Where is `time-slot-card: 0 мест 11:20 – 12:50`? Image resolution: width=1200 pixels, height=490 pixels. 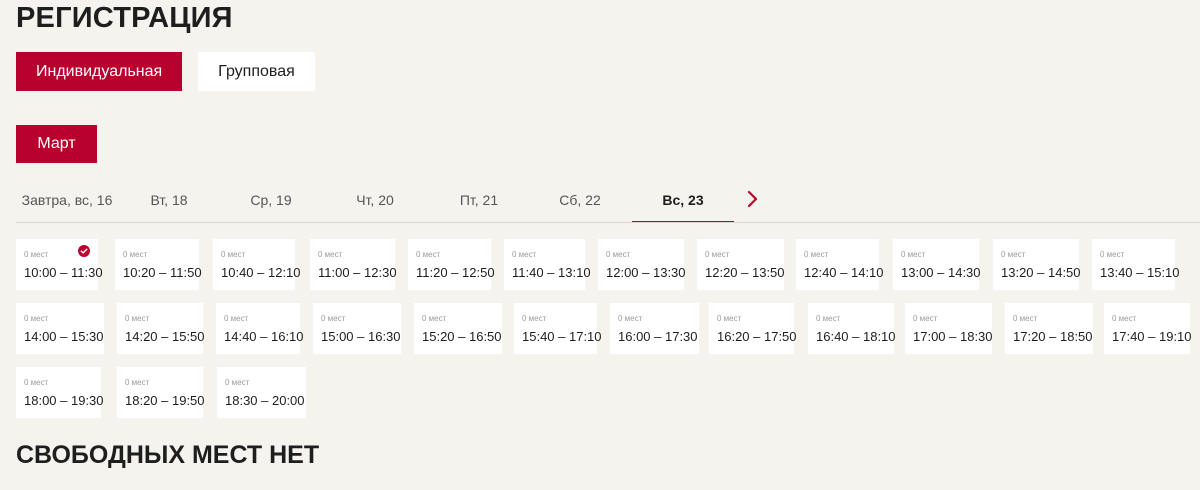
time-slot-card: 0 мест 11:20 – 12:50 is located at coordinates (451, 264).